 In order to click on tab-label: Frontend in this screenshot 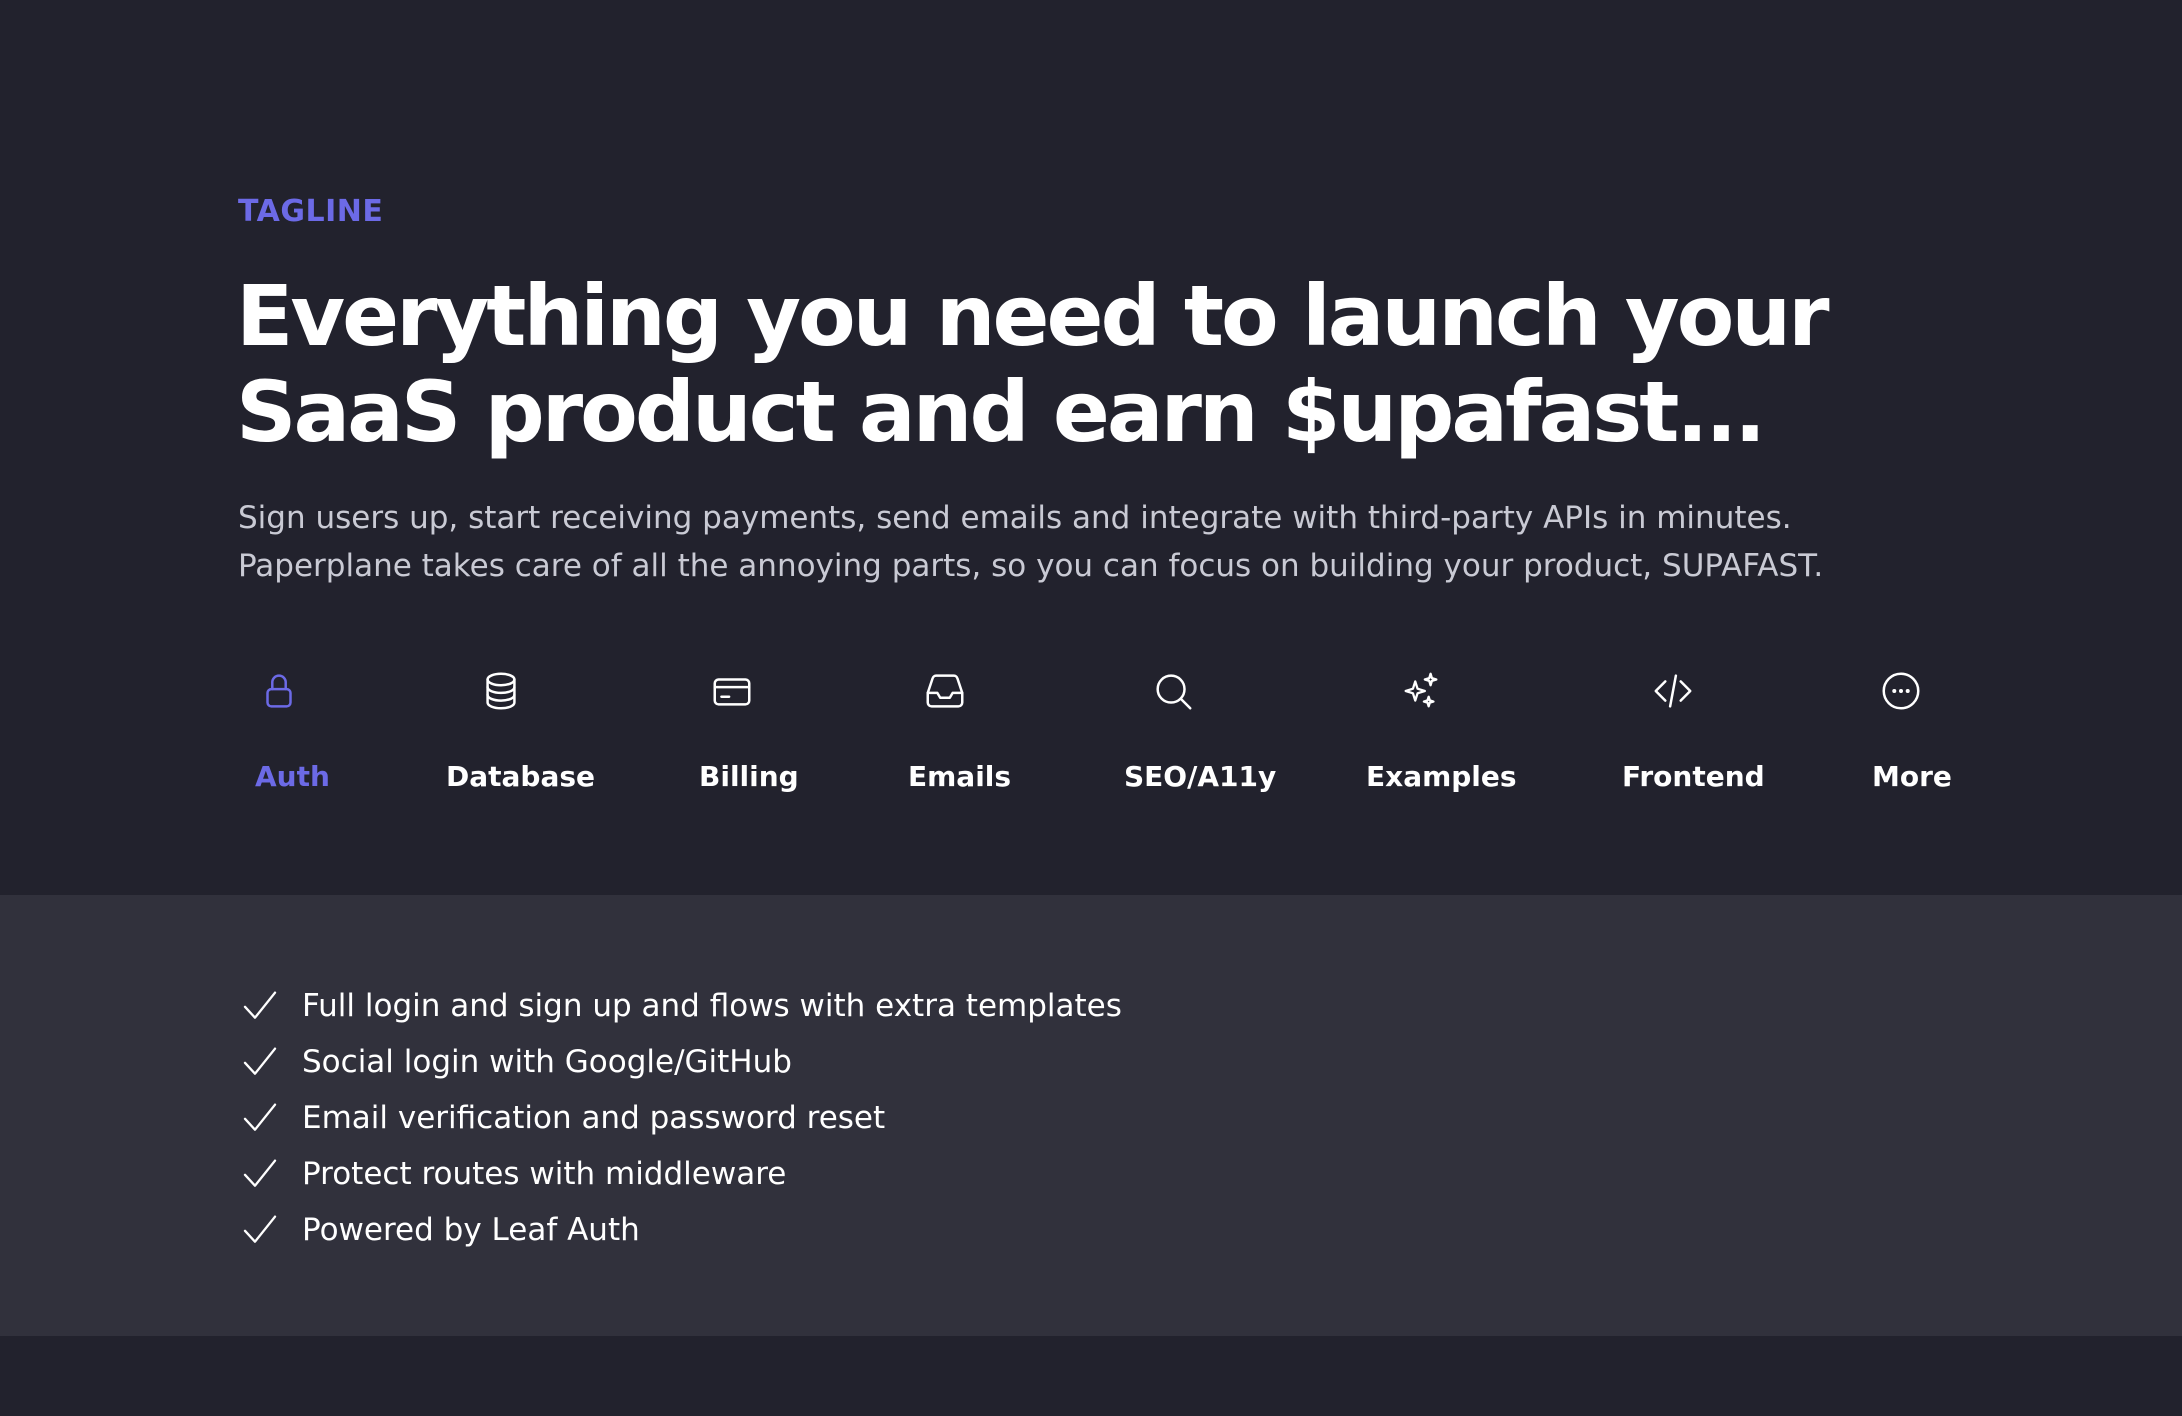, I will do `click(1693, 776)`.